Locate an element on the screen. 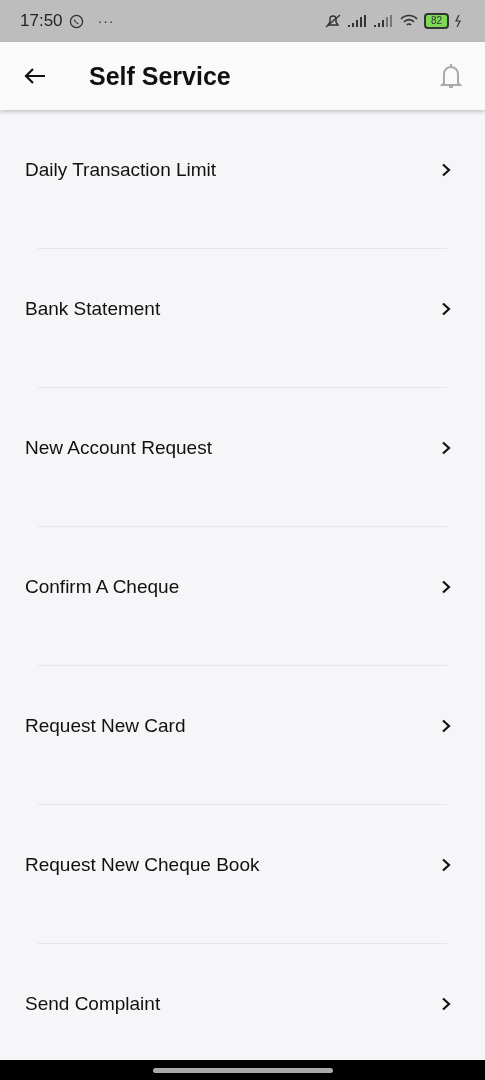 Image resolution: width=485 pixels, height=1080 pixels. menu-item: Confirm A Cheque is located at coordinates (242, 596).